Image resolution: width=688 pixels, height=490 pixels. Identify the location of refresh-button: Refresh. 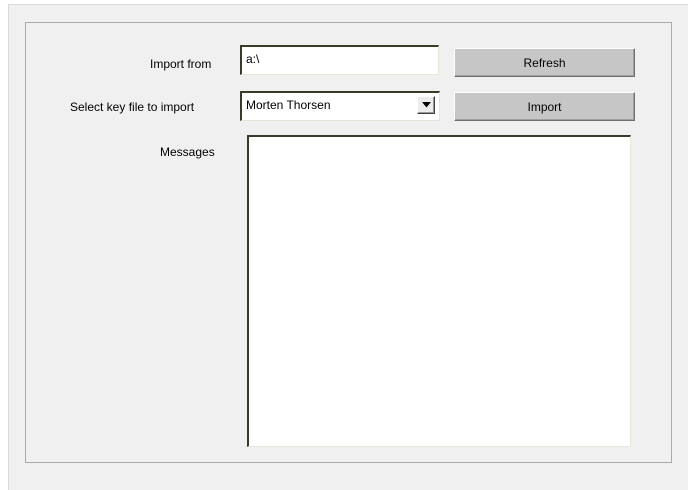
(544, 62).